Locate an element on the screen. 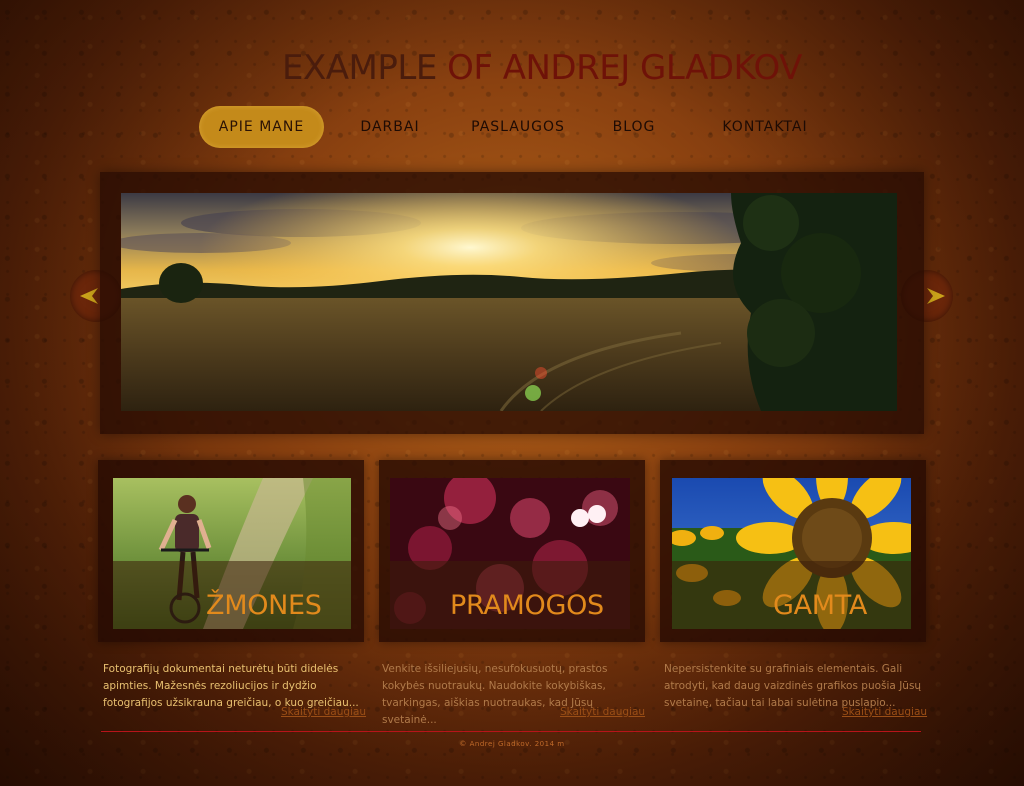 The width and height of the screenshot is (1024, 786). nav-item-darbai: DARBAI is located at coordinates (390, 127).